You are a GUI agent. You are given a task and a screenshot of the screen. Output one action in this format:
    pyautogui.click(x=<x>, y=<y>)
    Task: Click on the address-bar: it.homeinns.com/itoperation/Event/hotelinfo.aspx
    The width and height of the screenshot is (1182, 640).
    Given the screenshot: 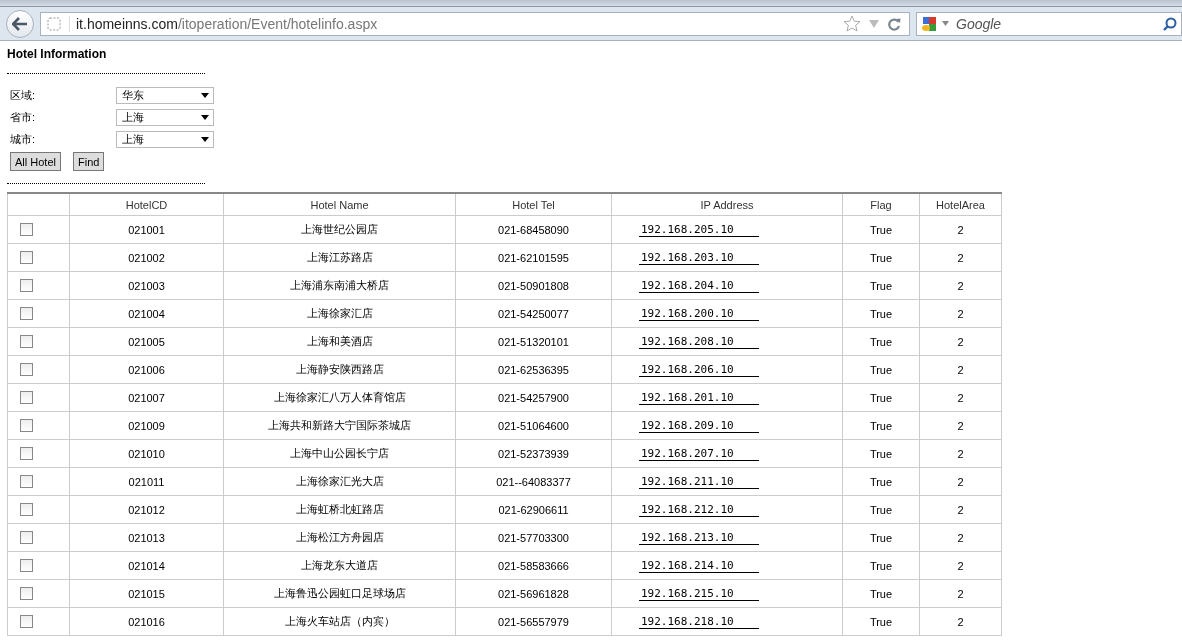 What is the action you would take?
    pyautogui.click(x=475, y=23)
    